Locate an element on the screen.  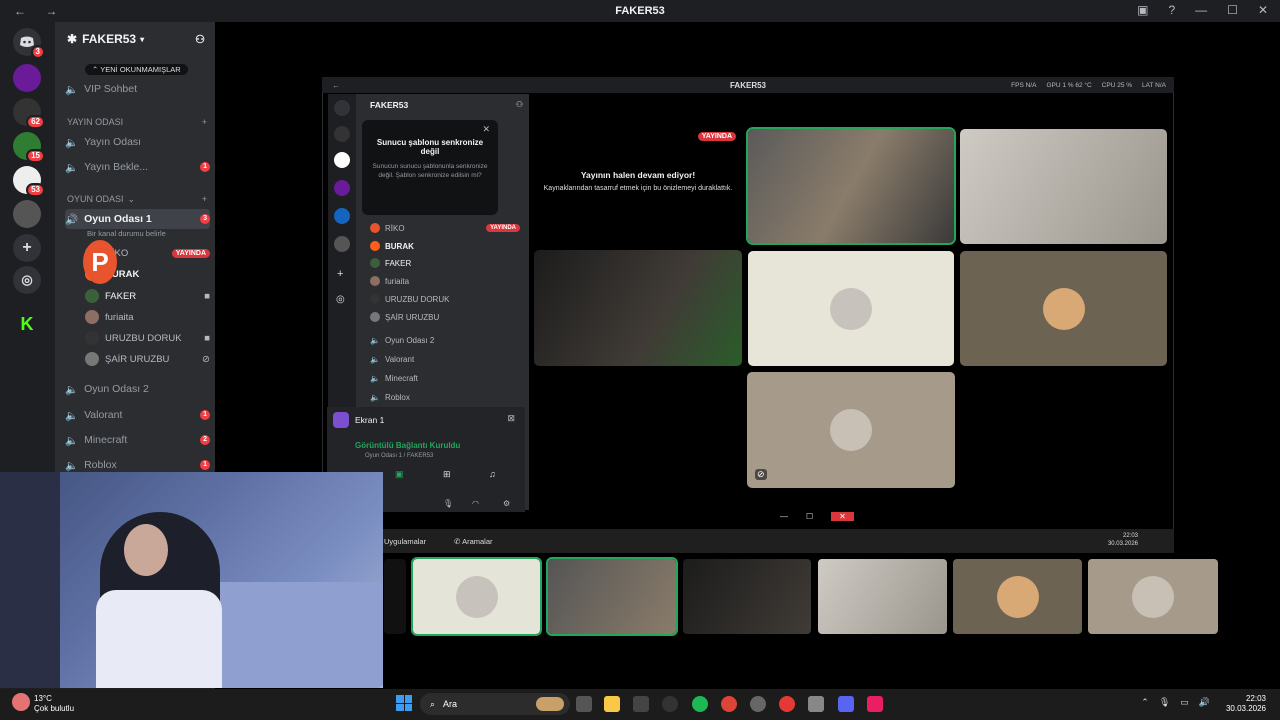
inbox-icon: ▣ is located at coordinates (1142, 10).